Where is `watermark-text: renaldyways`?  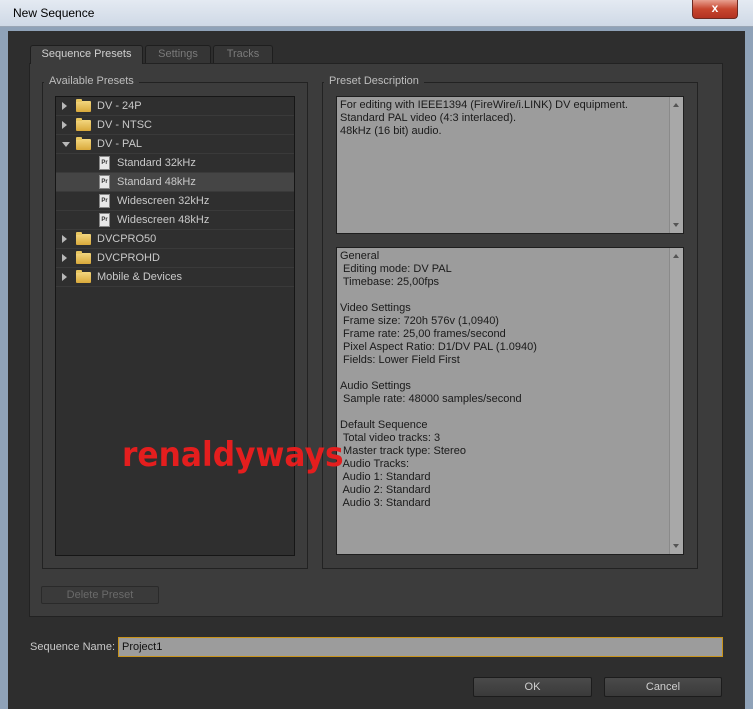
watermark-text: renaldyways is located at coordinates (233, 455).